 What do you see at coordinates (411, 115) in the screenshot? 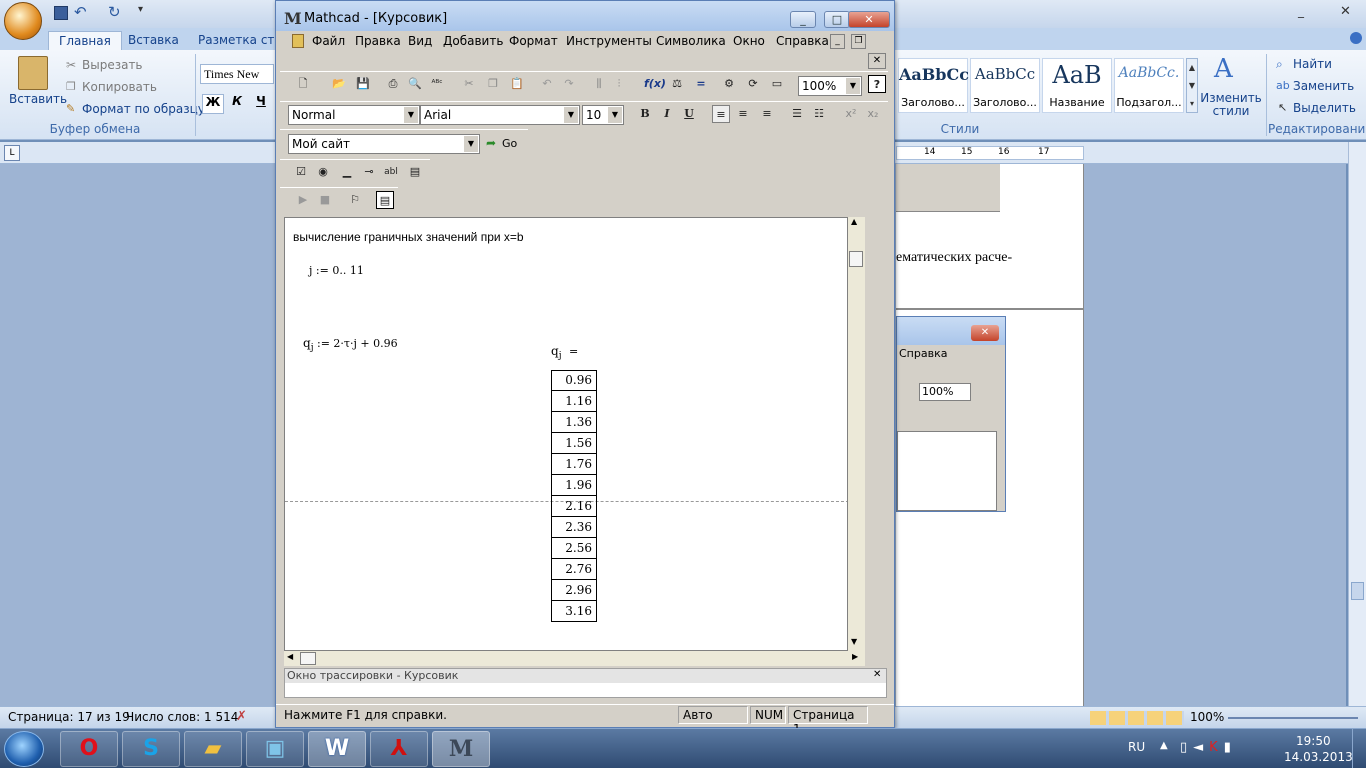
I see `style-dropdown-icon: ▼` at bounding box center [411, 115].